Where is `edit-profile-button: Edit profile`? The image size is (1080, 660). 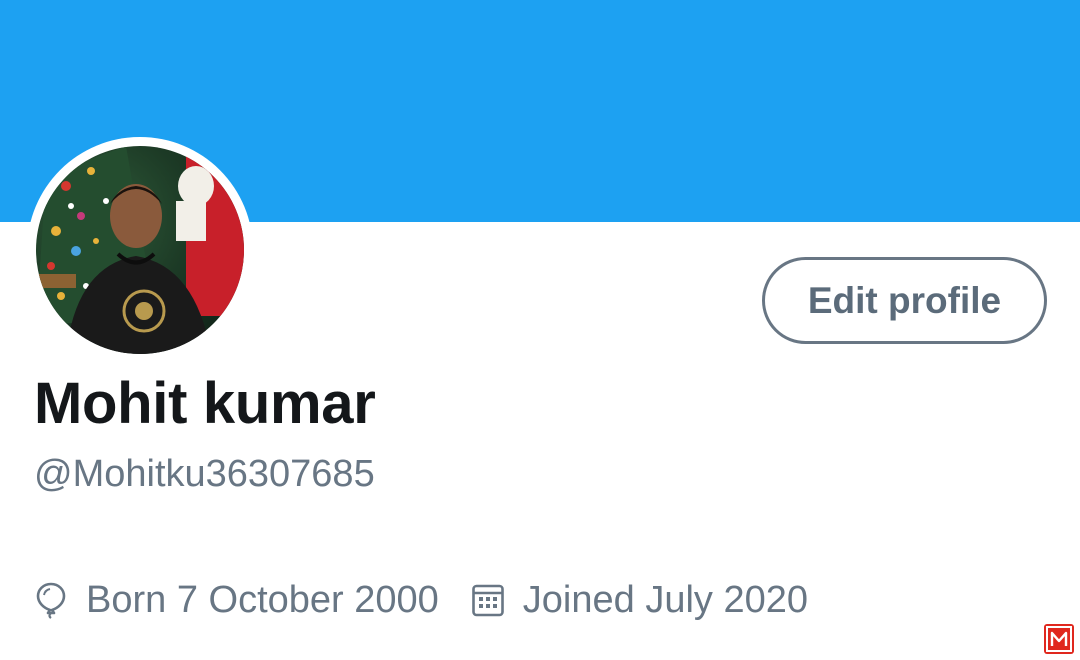
edit-profile-button: Edit profile is located at coordinates (904, 300).